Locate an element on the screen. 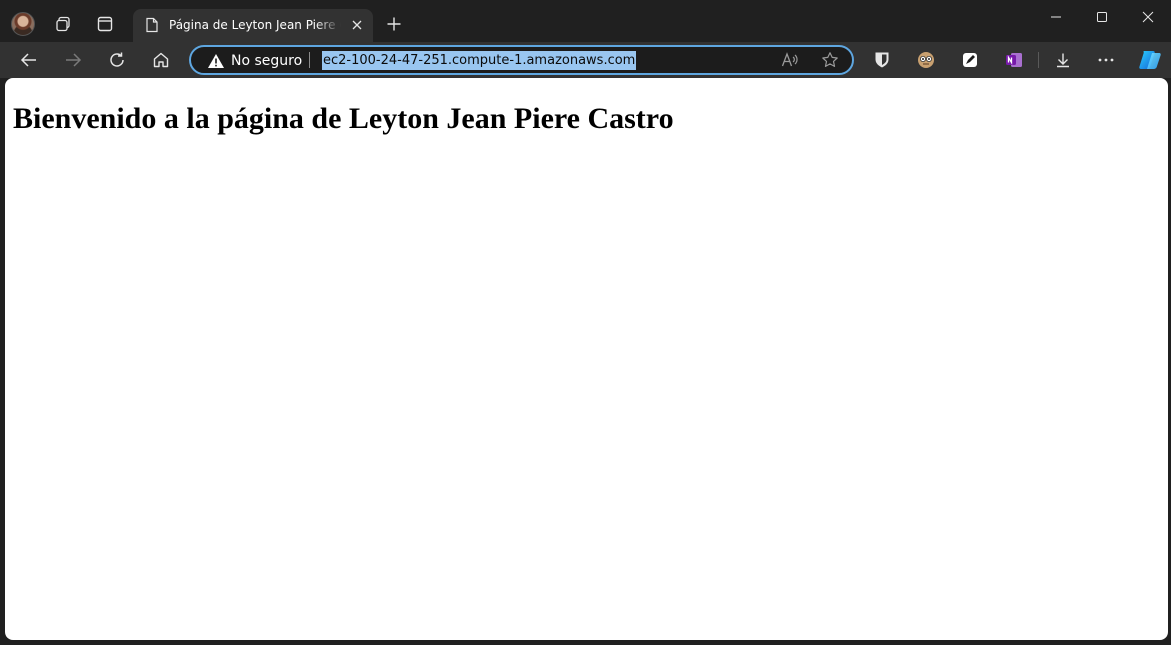 The height and width of the screenshot is (645, 1171). minimize-button is located at coordinates (1056, 17).